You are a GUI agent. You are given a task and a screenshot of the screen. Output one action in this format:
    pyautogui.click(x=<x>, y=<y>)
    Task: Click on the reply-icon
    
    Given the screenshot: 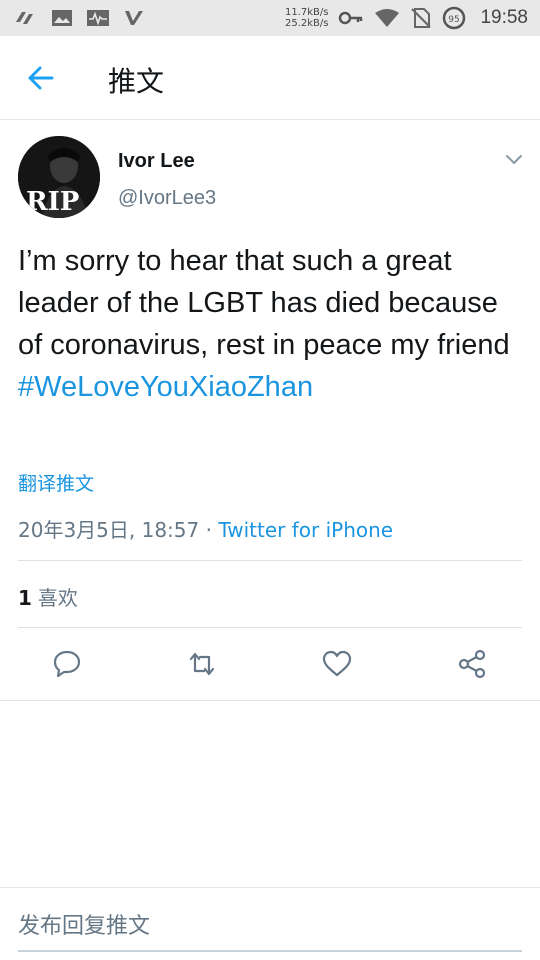 What is the action you would take?
    pyautogui.click(x=67, y=664)
    